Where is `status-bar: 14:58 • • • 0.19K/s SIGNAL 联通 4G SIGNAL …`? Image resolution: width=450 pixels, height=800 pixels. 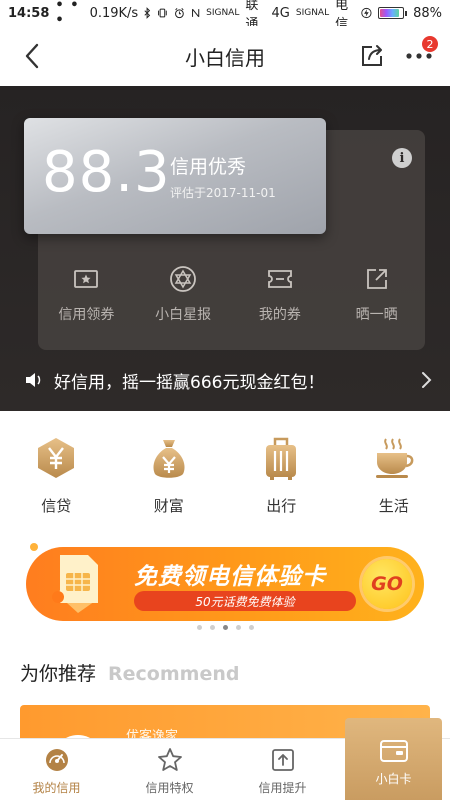 status-bar: 14:58 • • • 0.19K/s SIGNAL 联通 4G SIGNAL … is located at coordinates (225, 16).